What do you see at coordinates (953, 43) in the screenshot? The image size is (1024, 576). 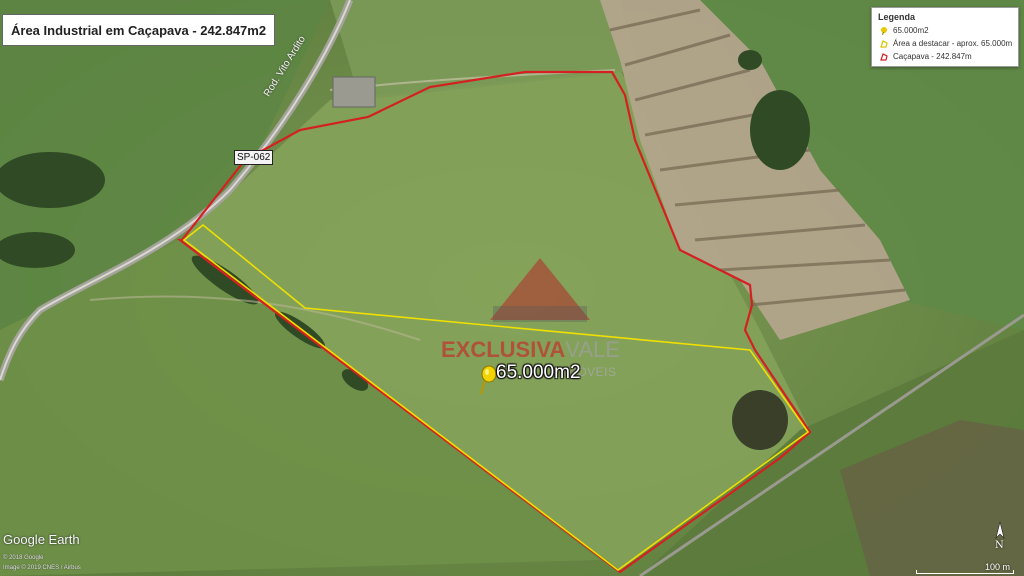 I see `legend-item-label: Área a destacar - aprox. 65.000m` at bounding box center [953, 43].